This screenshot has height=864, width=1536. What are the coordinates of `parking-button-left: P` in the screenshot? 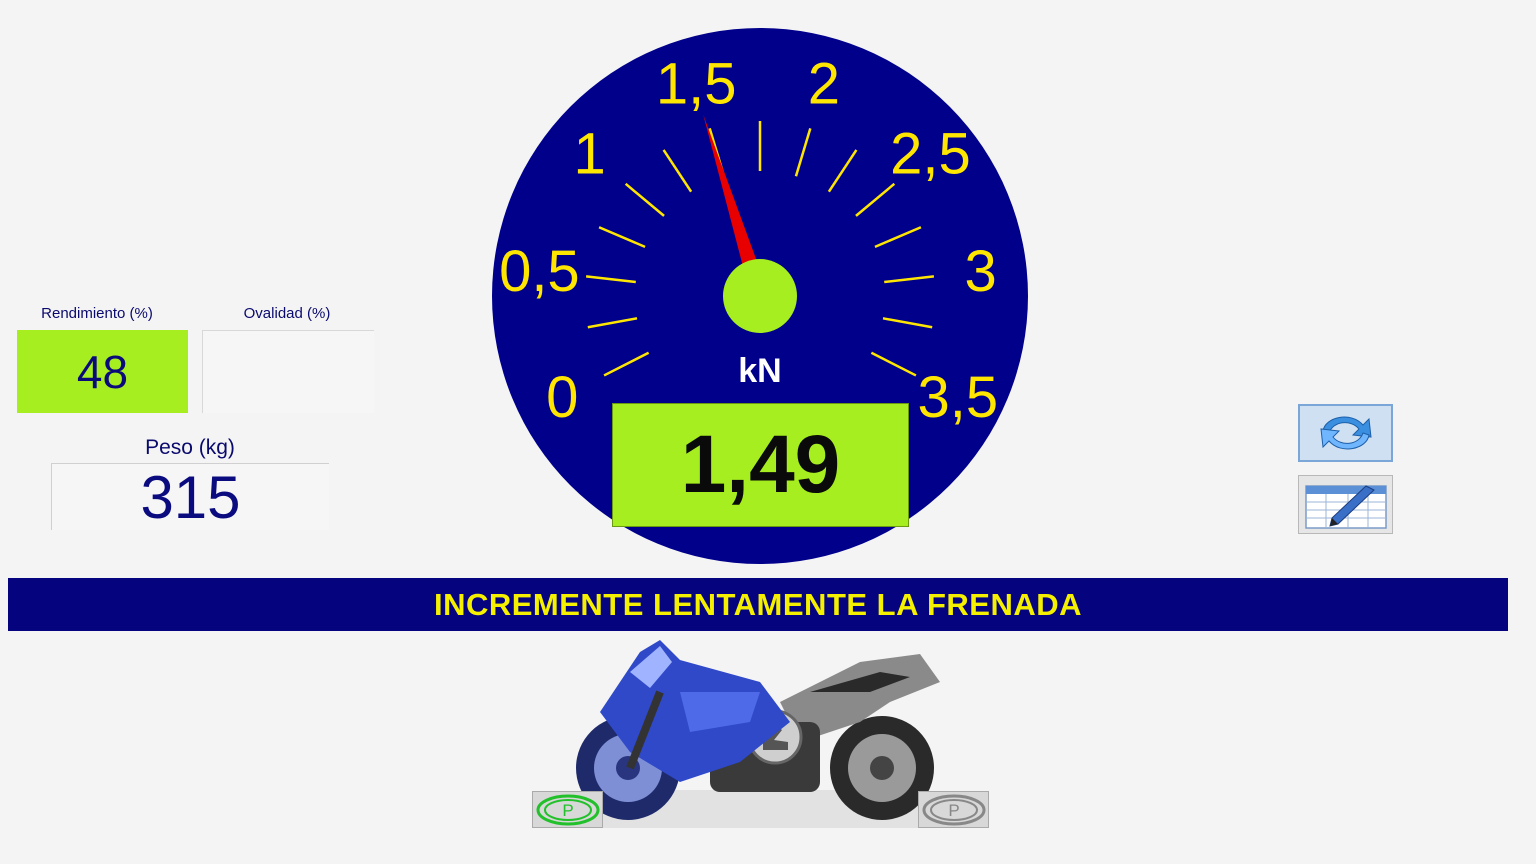 It's located at (567, 809).